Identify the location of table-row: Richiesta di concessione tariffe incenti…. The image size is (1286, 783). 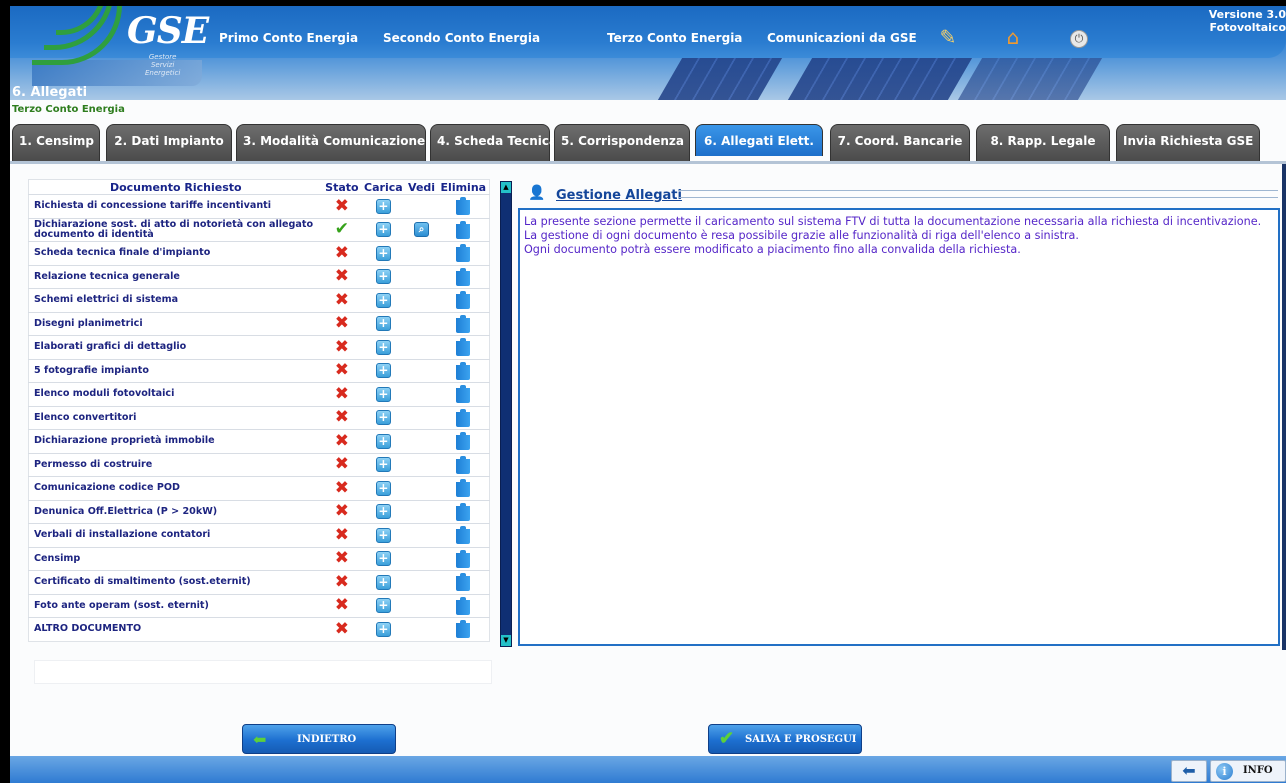
(259, 206).